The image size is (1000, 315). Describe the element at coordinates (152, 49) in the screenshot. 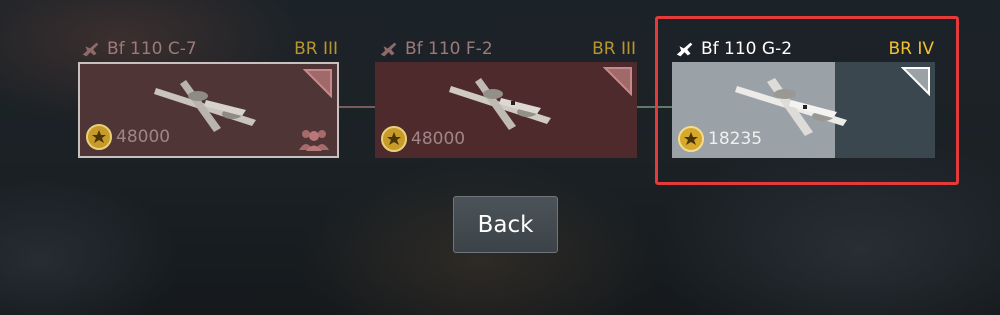

I see `vehicle-name: Bf 110 C-7` at that location.